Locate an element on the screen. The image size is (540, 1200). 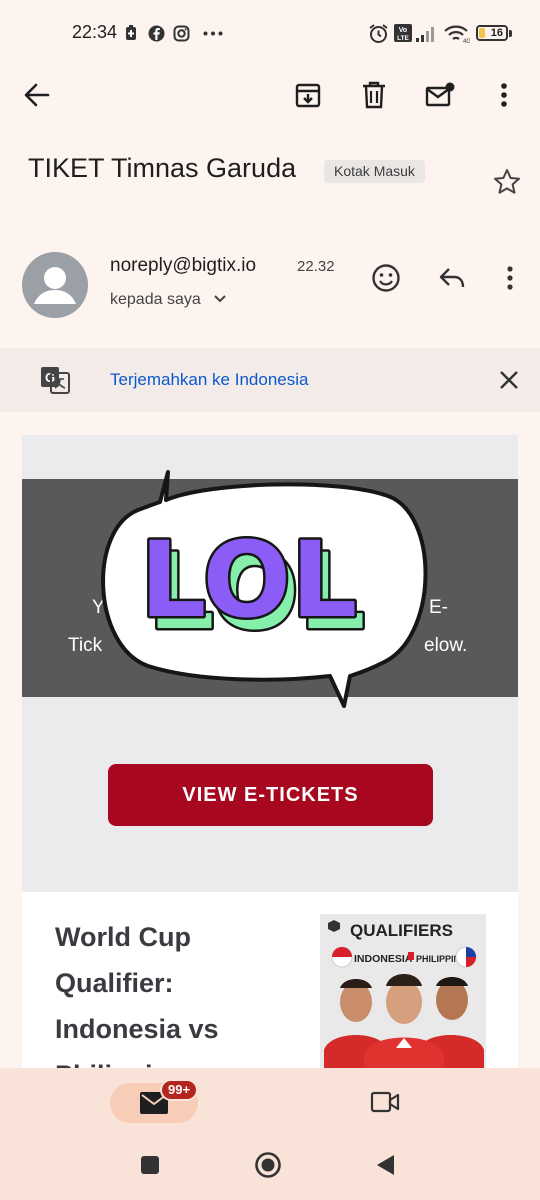
close-translate-button is located at coordinates (509, 380).